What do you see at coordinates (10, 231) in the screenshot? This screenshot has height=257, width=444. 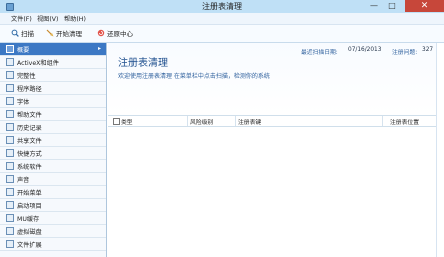 I see `disk-icon` at bounding box center [10, 231].